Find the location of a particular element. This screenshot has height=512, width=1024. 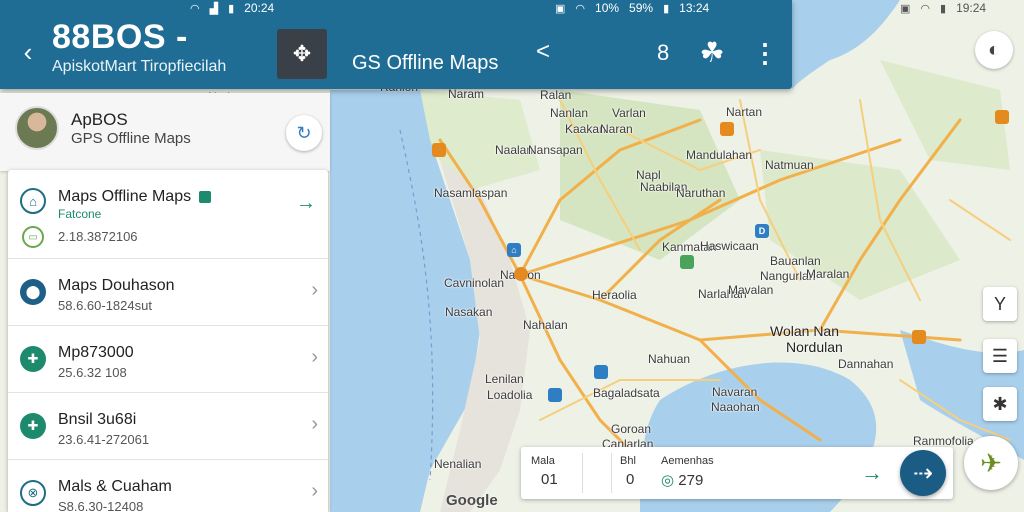

google-logo: Google is located at coordinates (472, 500).